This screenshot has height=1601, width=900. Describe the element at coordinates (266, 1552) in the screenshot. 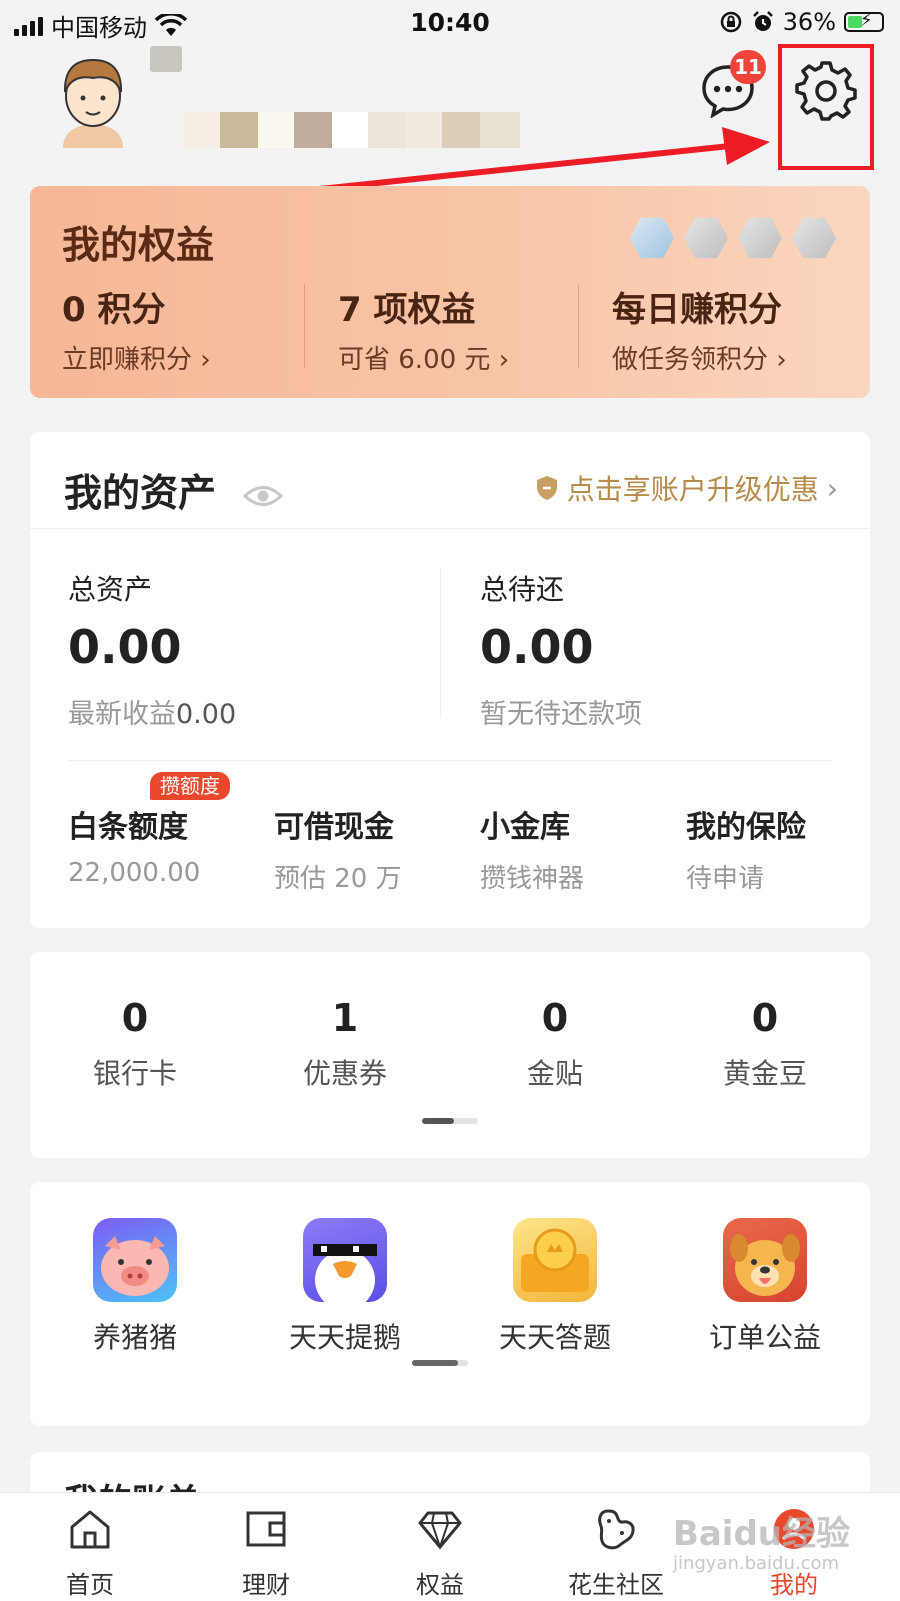

I see `tab-finance: 理财` at that location.